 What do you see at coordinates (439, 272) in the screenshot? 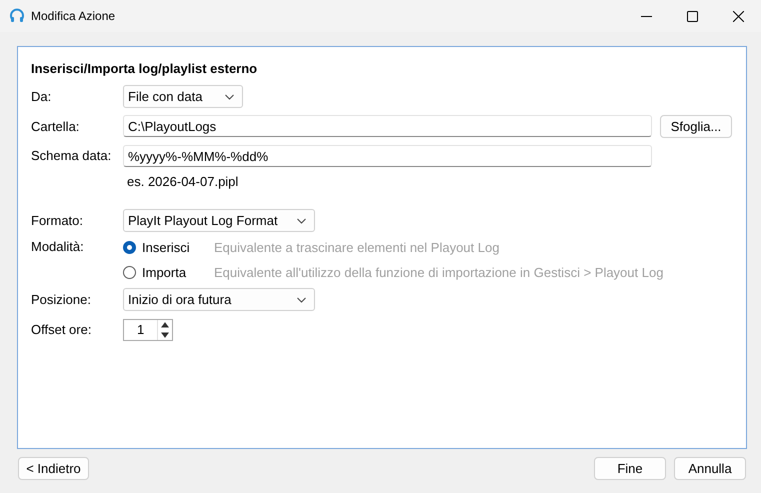
I see `option-description: Equivalente all'utilizzo della funzione di importazione in Gestisci > Playout Log` at bounding box center [439, 272].